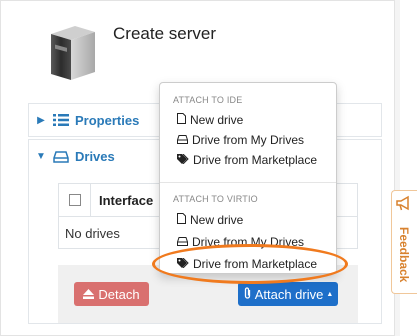 This screenshot has width=417, height=336. What do you see at coordinates (215, 199) in the screenshot?
I see `dropdown-header-virtio: ATTACH TO VIRTIO` at bounding box center [215, 199].